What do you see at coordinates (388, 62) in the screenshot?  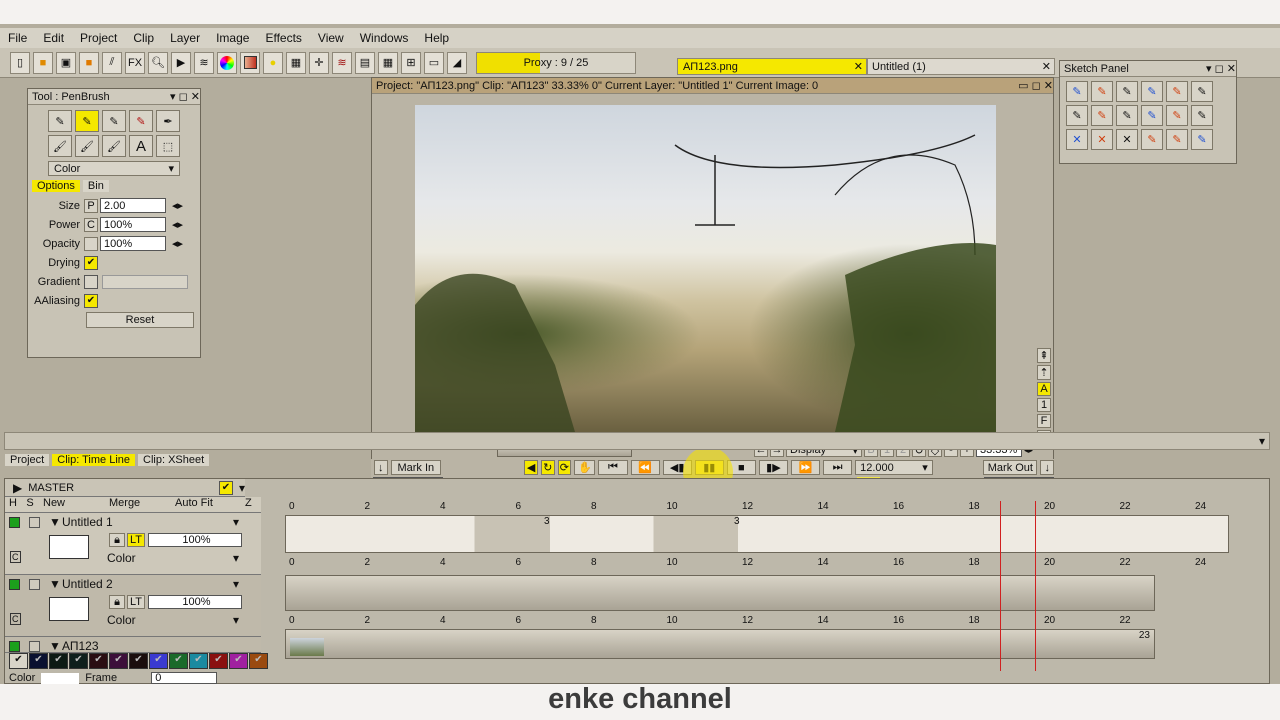 I see `table-icon: ▦` at bounding box center [388, 62].